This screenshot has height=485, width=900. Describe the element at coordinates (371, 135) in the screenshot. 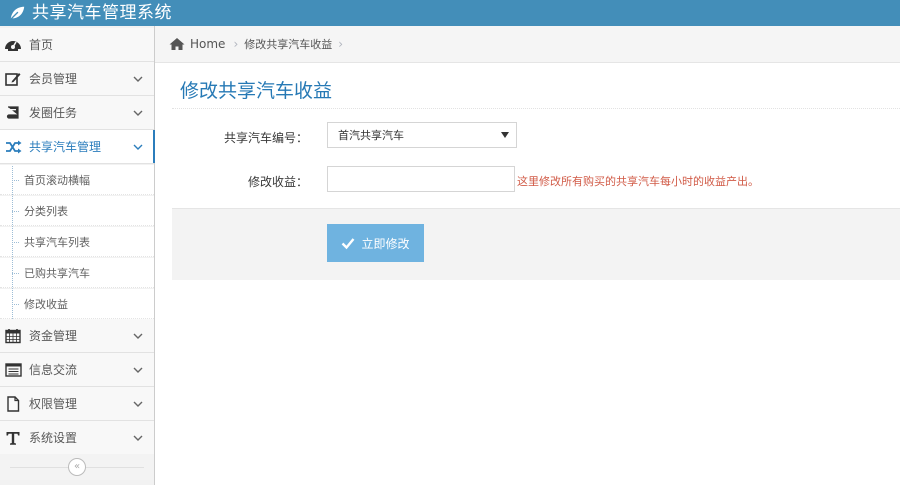

I see `car-number-selected-value: 首汽共享汽车` at that location.